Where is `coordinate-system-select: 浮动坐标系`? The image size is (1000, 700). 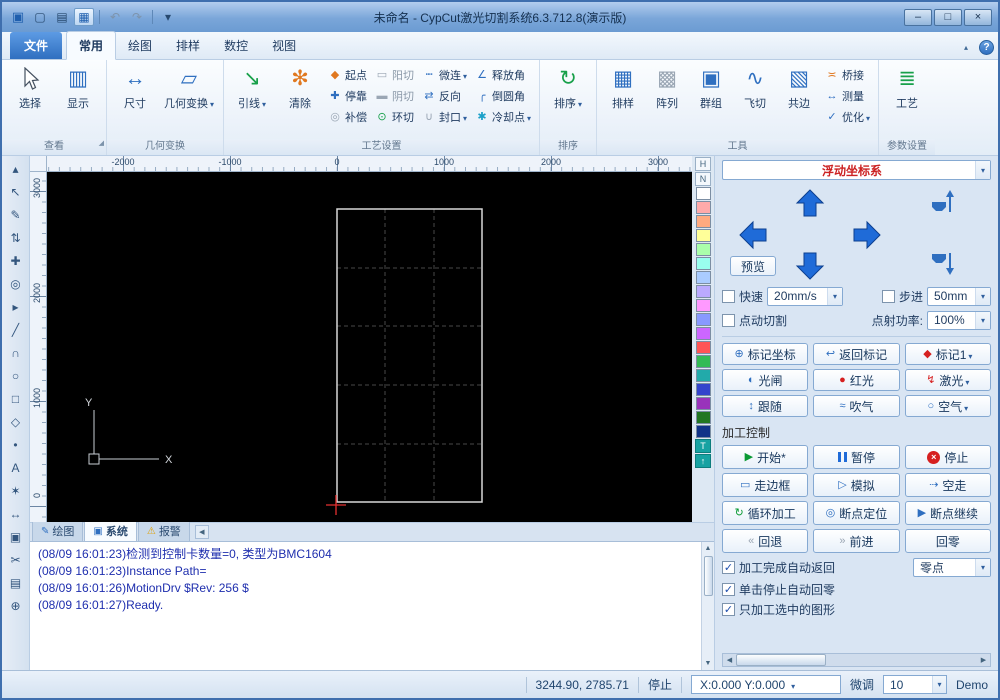 coordinate-system-select: 浮动坐标系 is located at coordinates (856, 170).